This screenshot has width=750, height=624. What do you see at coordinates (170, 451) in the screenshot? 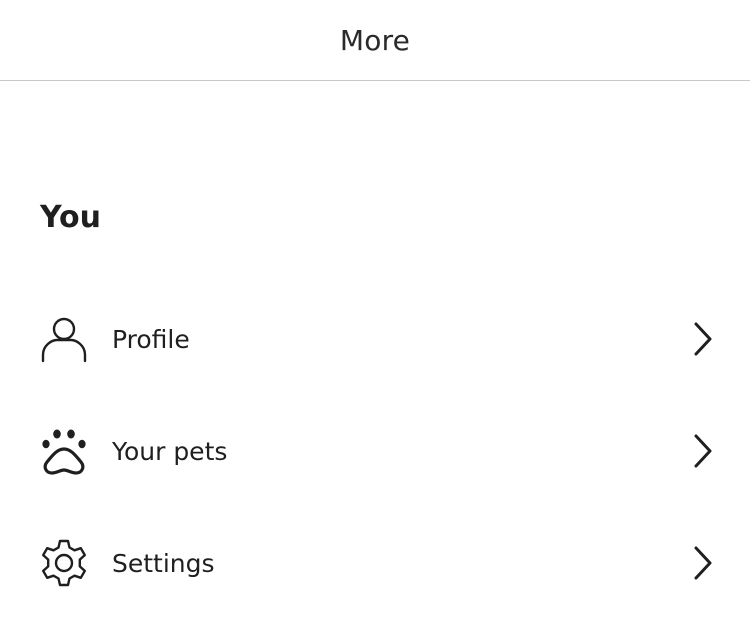
I see `menu-item-label: Your pets` at bounding box center [170, 451].